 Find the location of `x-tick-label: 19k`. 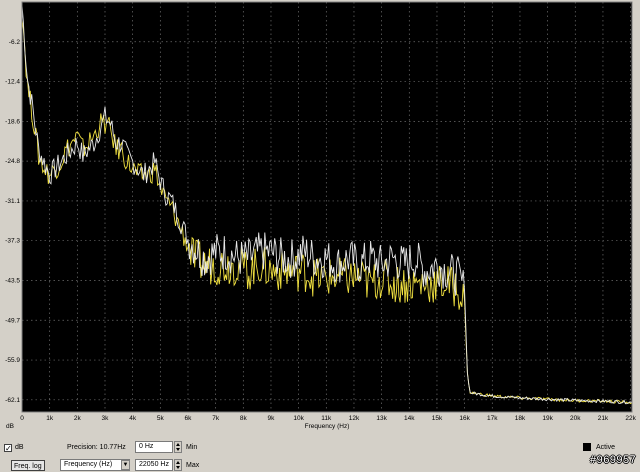

x-tick-label: 19k is located at coordinates (547, 418).